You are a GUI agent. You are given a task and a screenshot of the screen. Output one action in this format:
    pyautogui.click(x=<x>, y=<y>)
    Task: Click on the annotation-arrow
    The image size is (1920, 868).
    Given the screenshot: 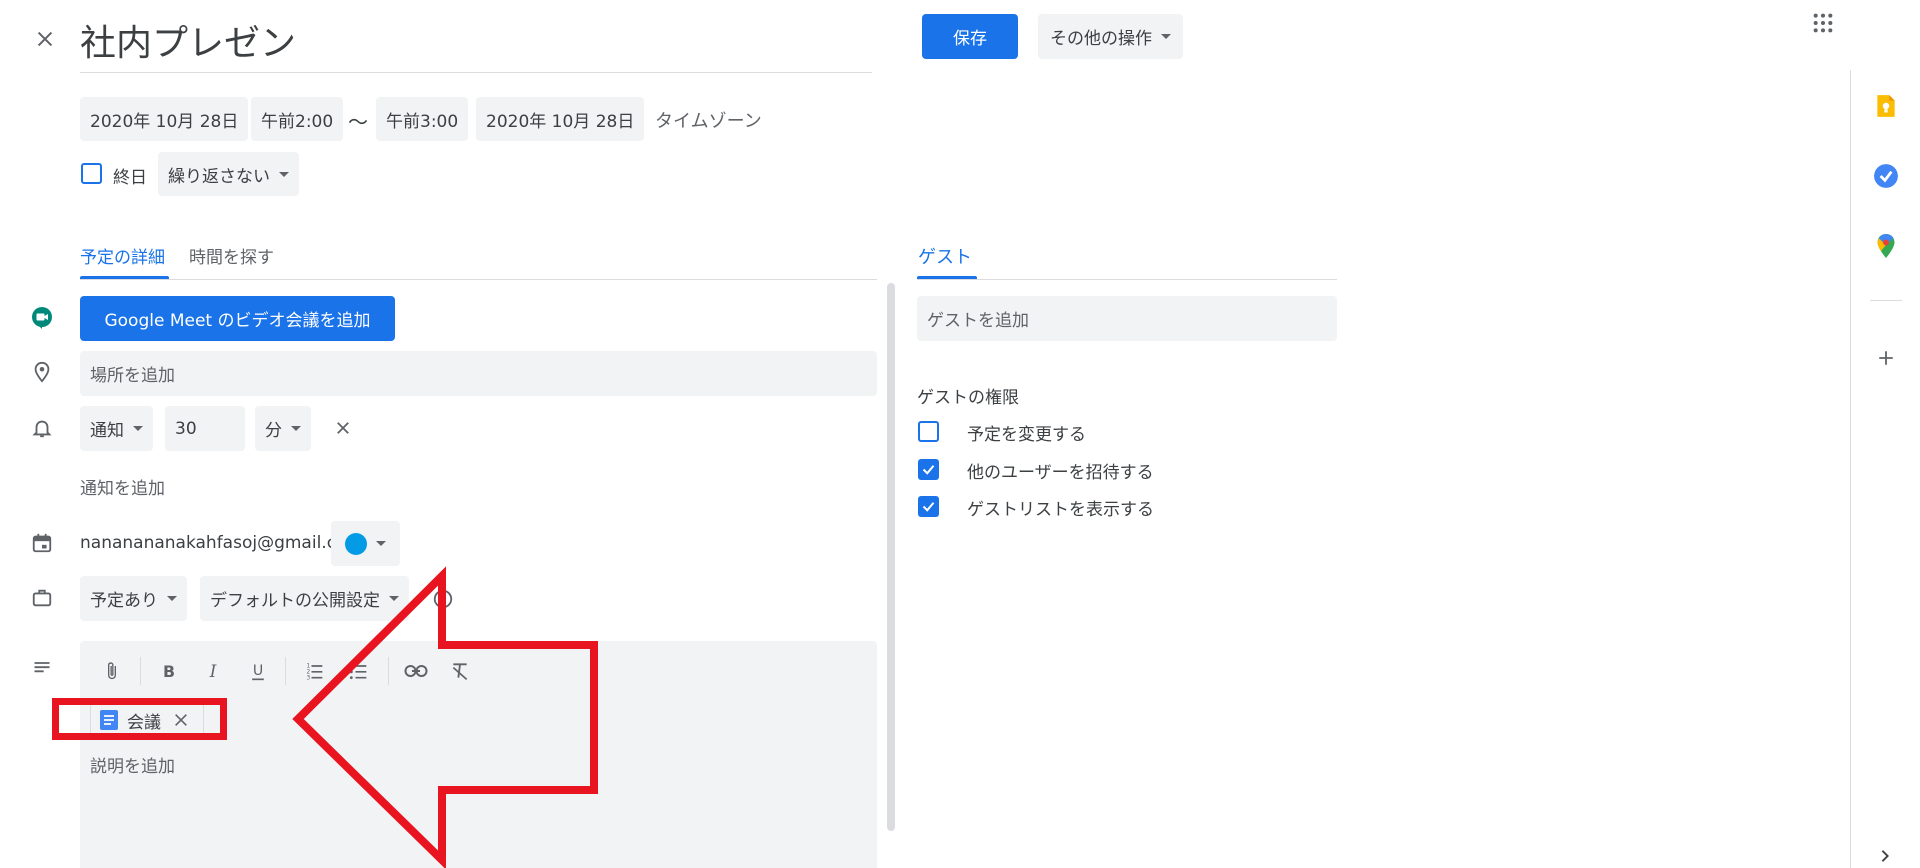 What is the action you would take?
    pyautogui.click(x=445, y=717)
    